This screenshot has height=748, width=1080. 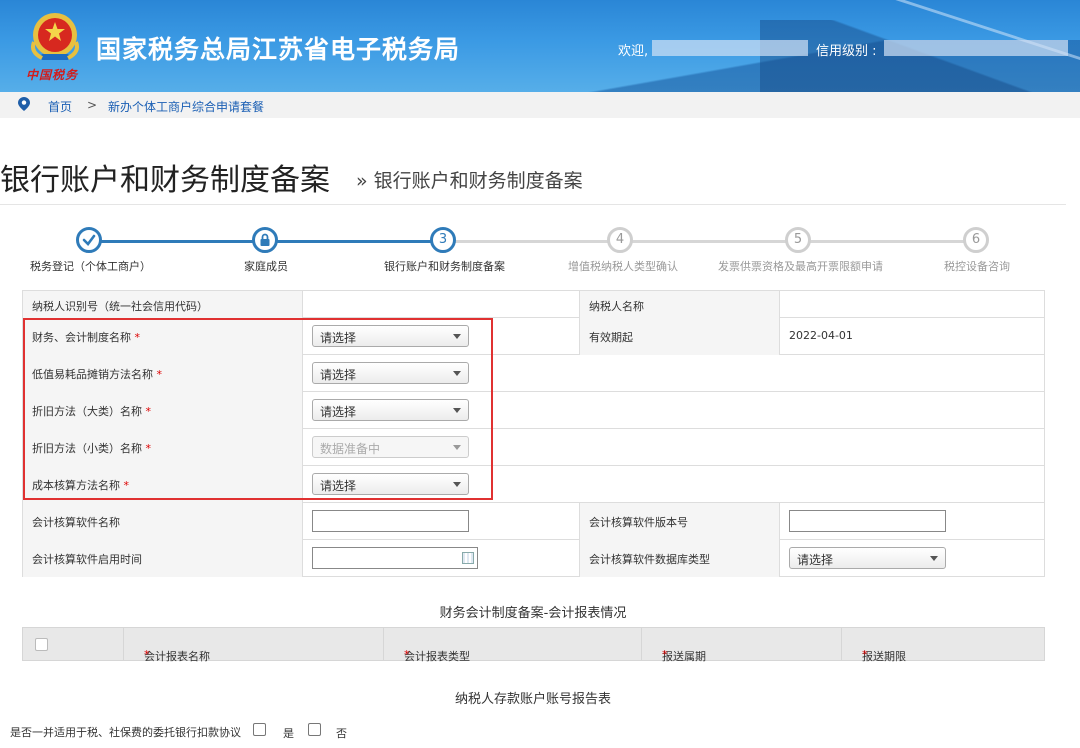 What do you see at coordinates (684, 656) in the screenshot?
I see `report-col-period-label: 报送属期` at bounding box center [684, 656].